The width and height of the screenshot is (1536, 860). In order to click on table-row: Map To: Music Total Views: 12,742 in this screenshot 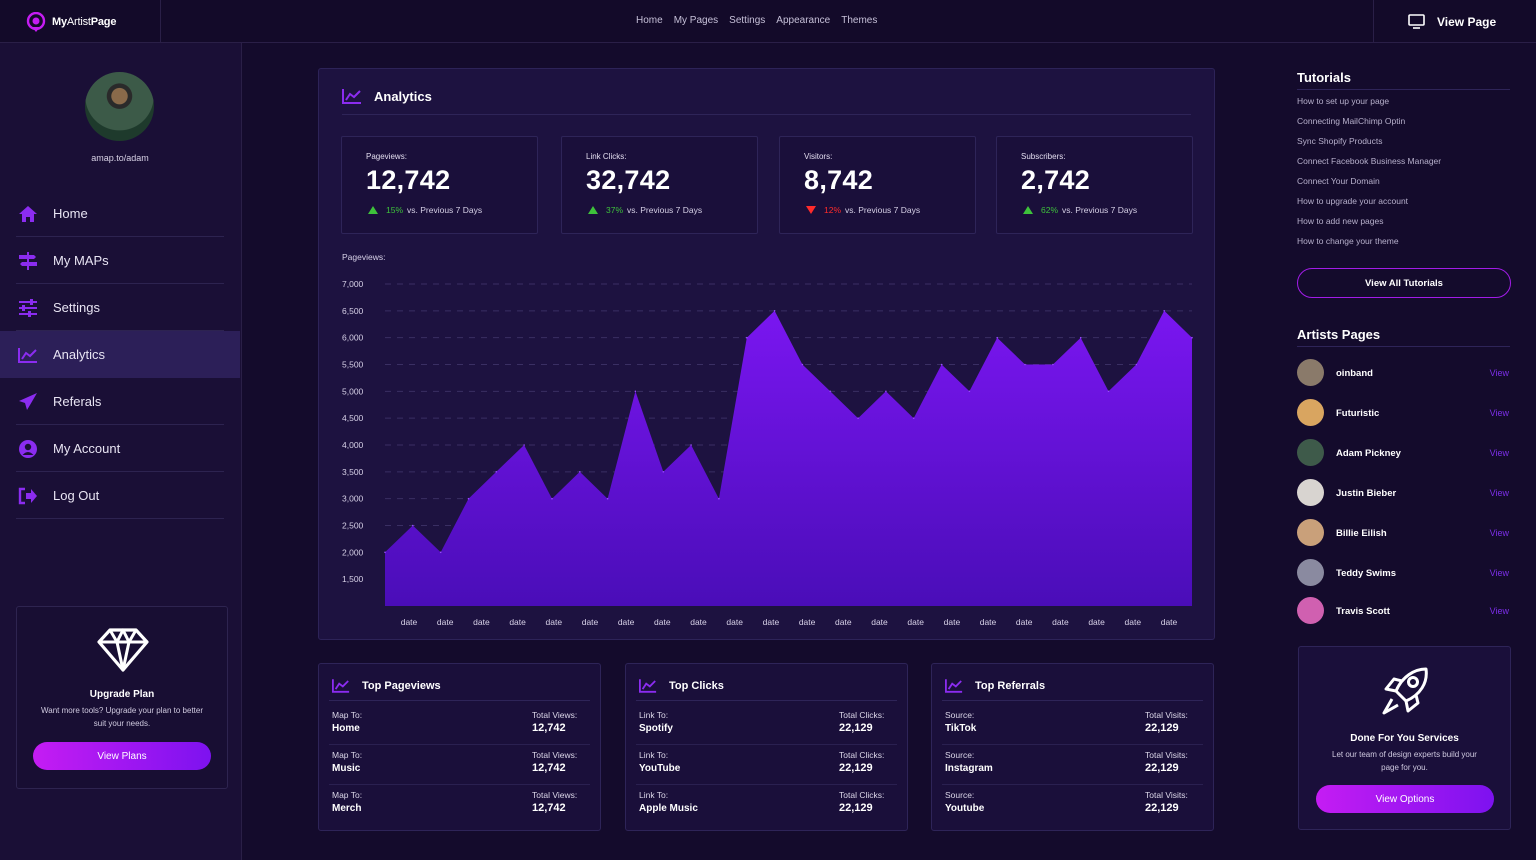, I will do `click(459, 770)`.